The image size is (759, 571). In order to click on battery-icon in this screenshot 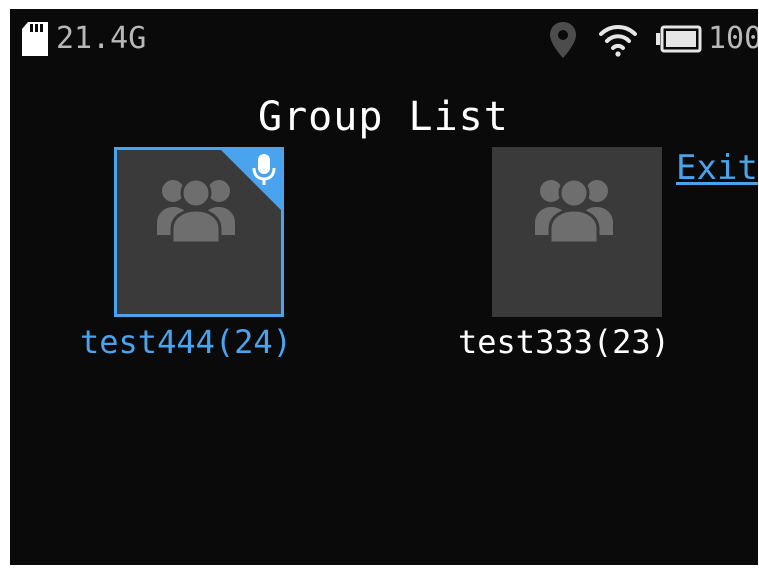, I will do `click(679, 39)`.